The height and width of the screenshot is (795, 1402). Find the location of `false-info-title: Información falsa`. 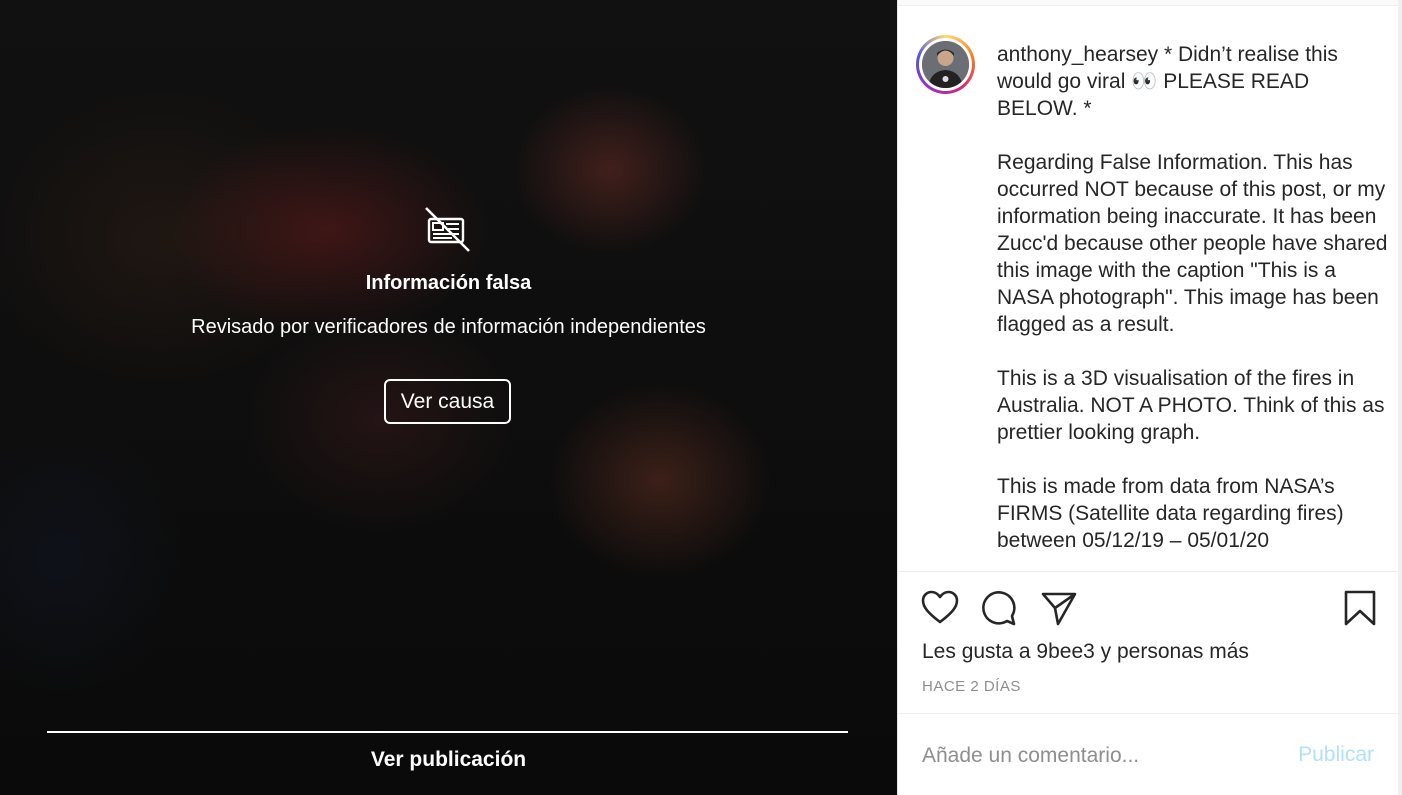

false-info-title: Información falsa is located at coordinates (448, 283).